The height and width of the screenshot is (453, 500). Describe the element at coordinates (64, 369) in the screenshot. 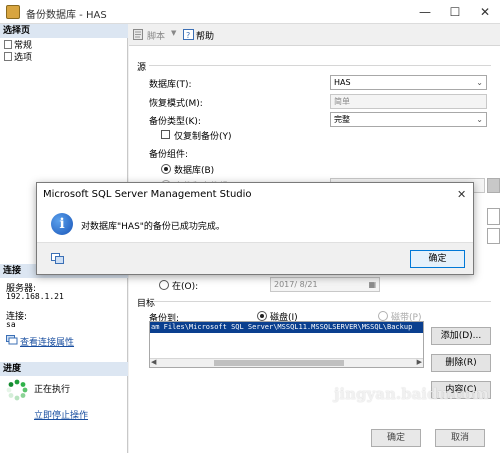

I see `progress-header: 进度` at that location.